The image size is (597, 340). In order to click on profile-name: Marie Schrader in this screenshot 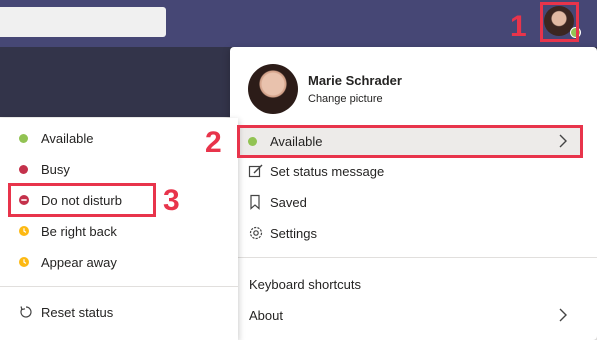, I will do `click(355, 80)`.